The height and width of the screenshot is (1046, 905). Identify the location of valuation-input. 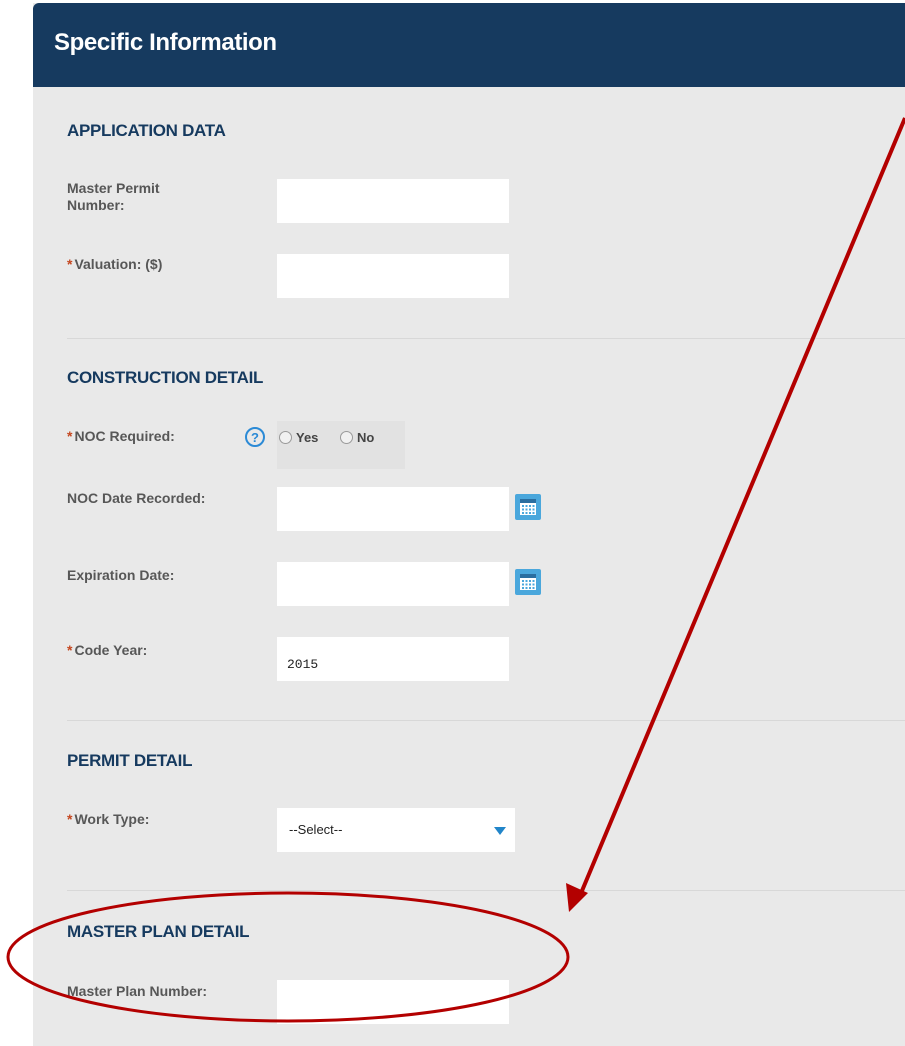
(393, 276).